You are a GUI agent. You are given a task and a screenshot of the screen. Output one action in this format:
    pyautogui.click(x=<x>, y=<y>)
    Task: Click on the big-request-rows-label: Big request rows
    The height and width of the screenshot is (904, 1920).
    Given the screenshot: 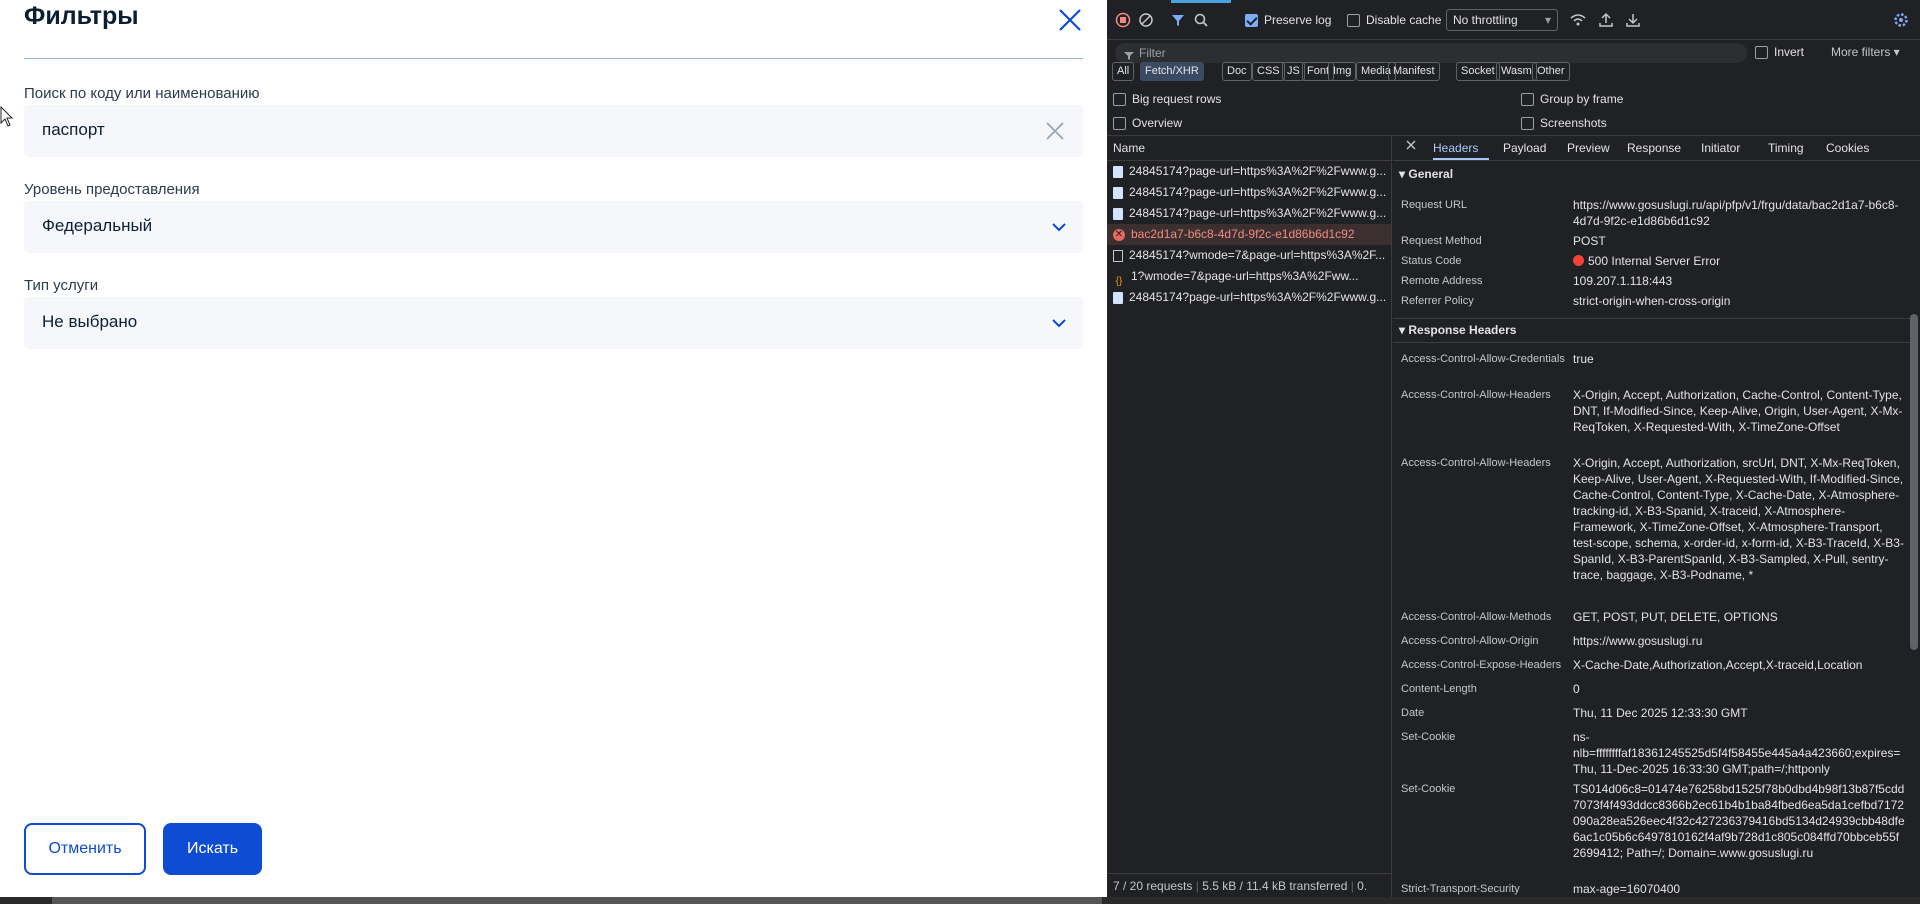 What is the action you would take?
    pyautogui.click(x=1177, y=99)
    